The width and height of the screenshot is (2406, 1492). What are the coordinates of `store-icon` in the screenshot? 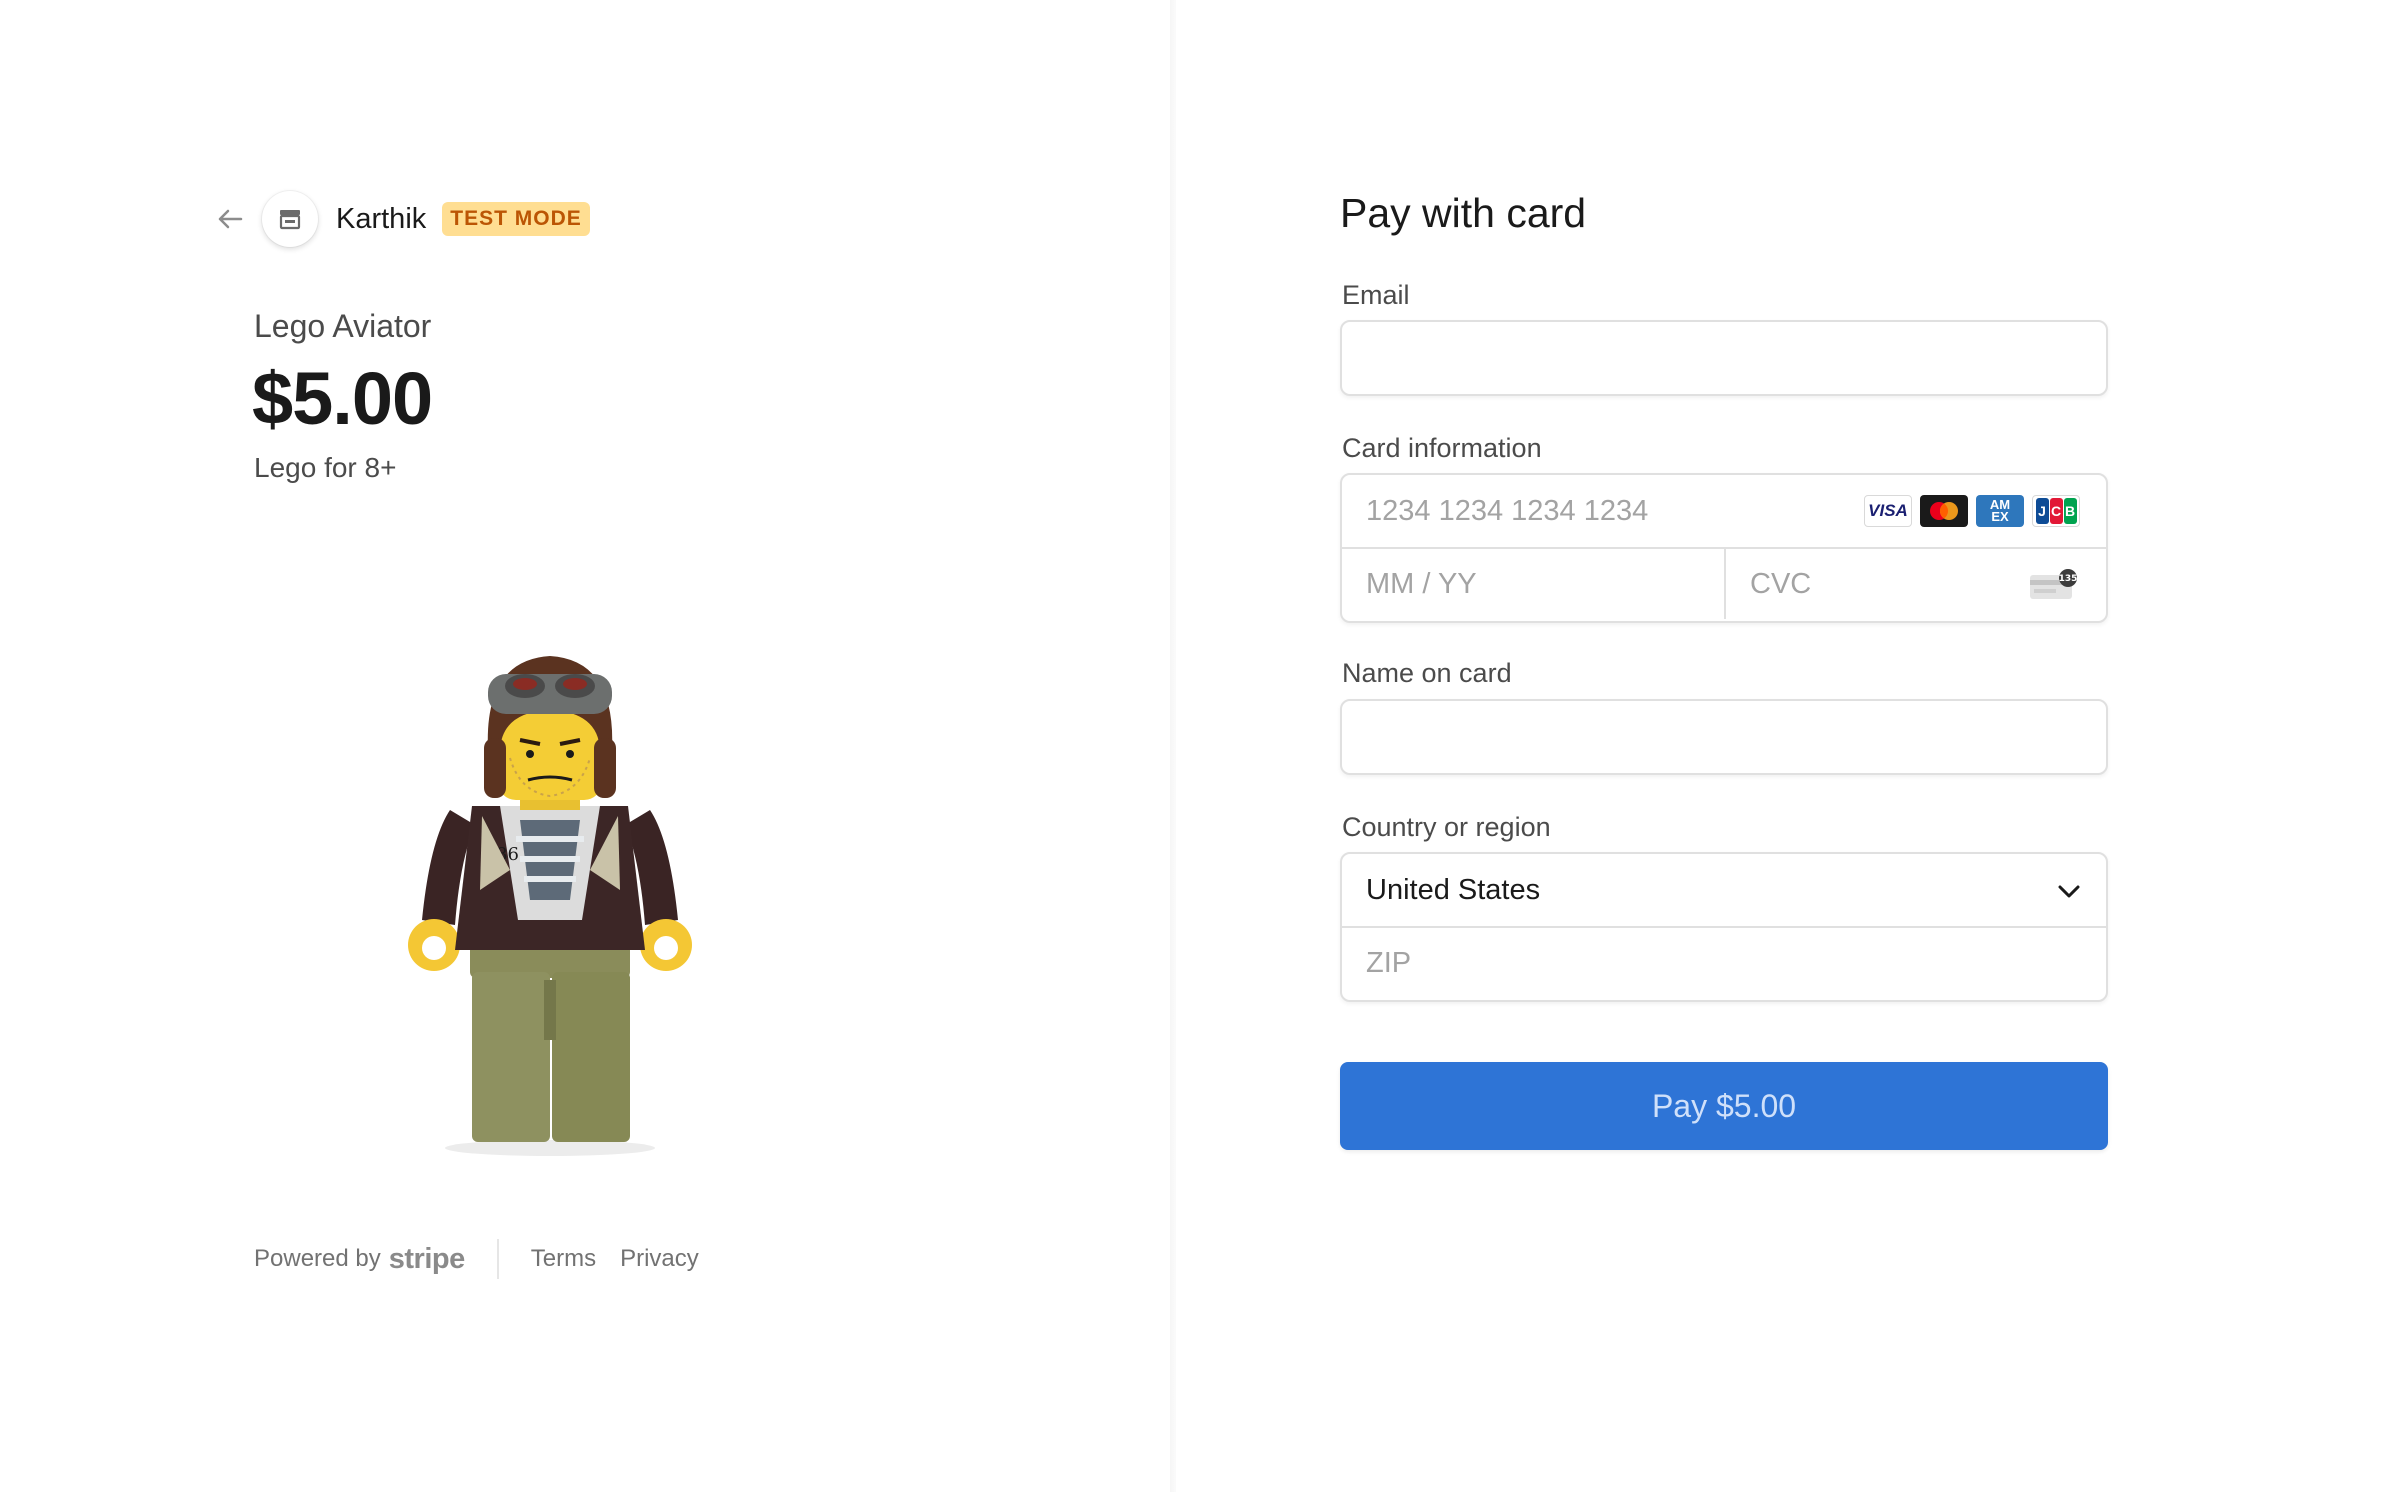 It's located at (290, 219).